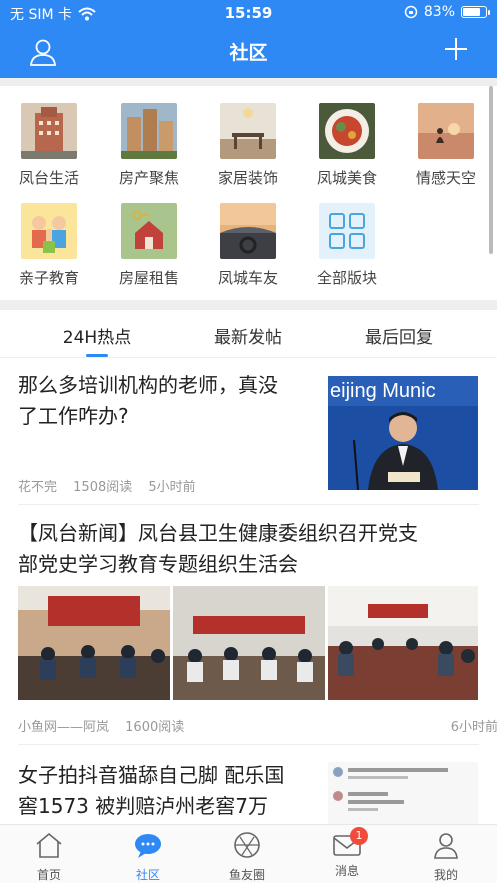 The height and width of the screenshot is (883, 497). I want to click on post-title-line: 女子拍抖音猫舔自己脚 配乐国, so click(151, 775).